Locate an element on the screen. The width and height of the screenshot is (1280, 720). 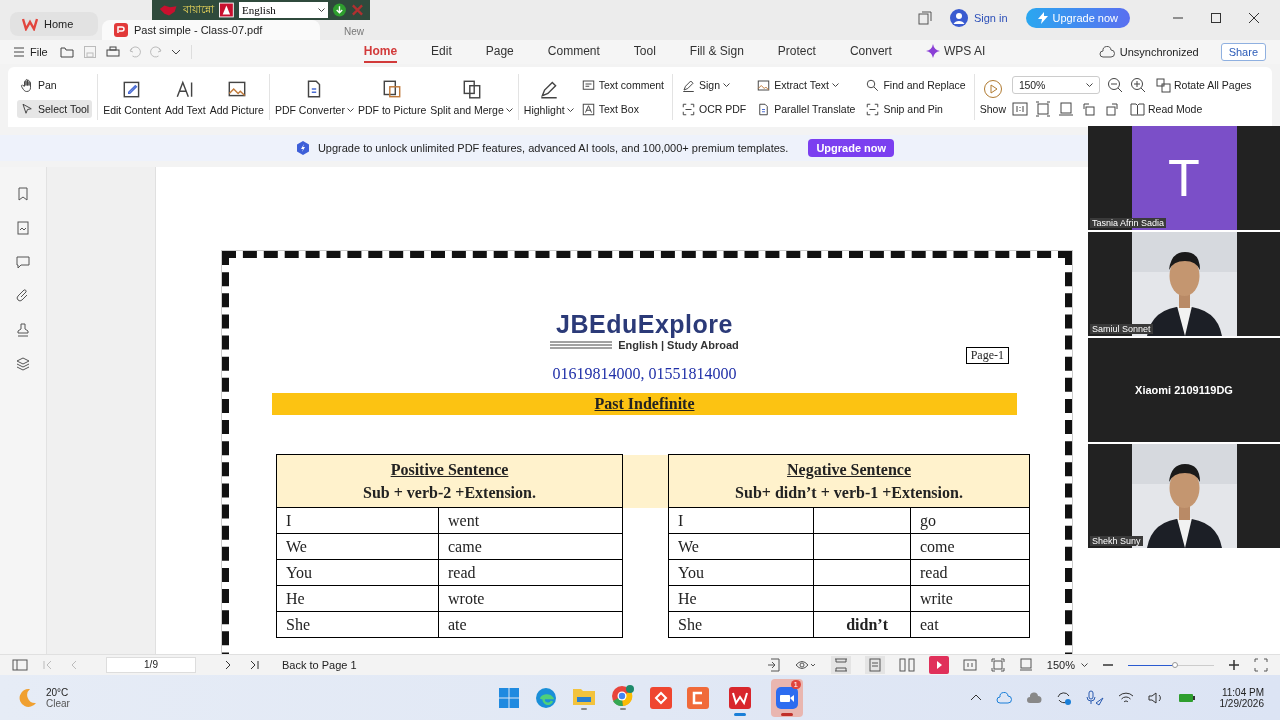
folder-icon is located at coordinates (66, 52).